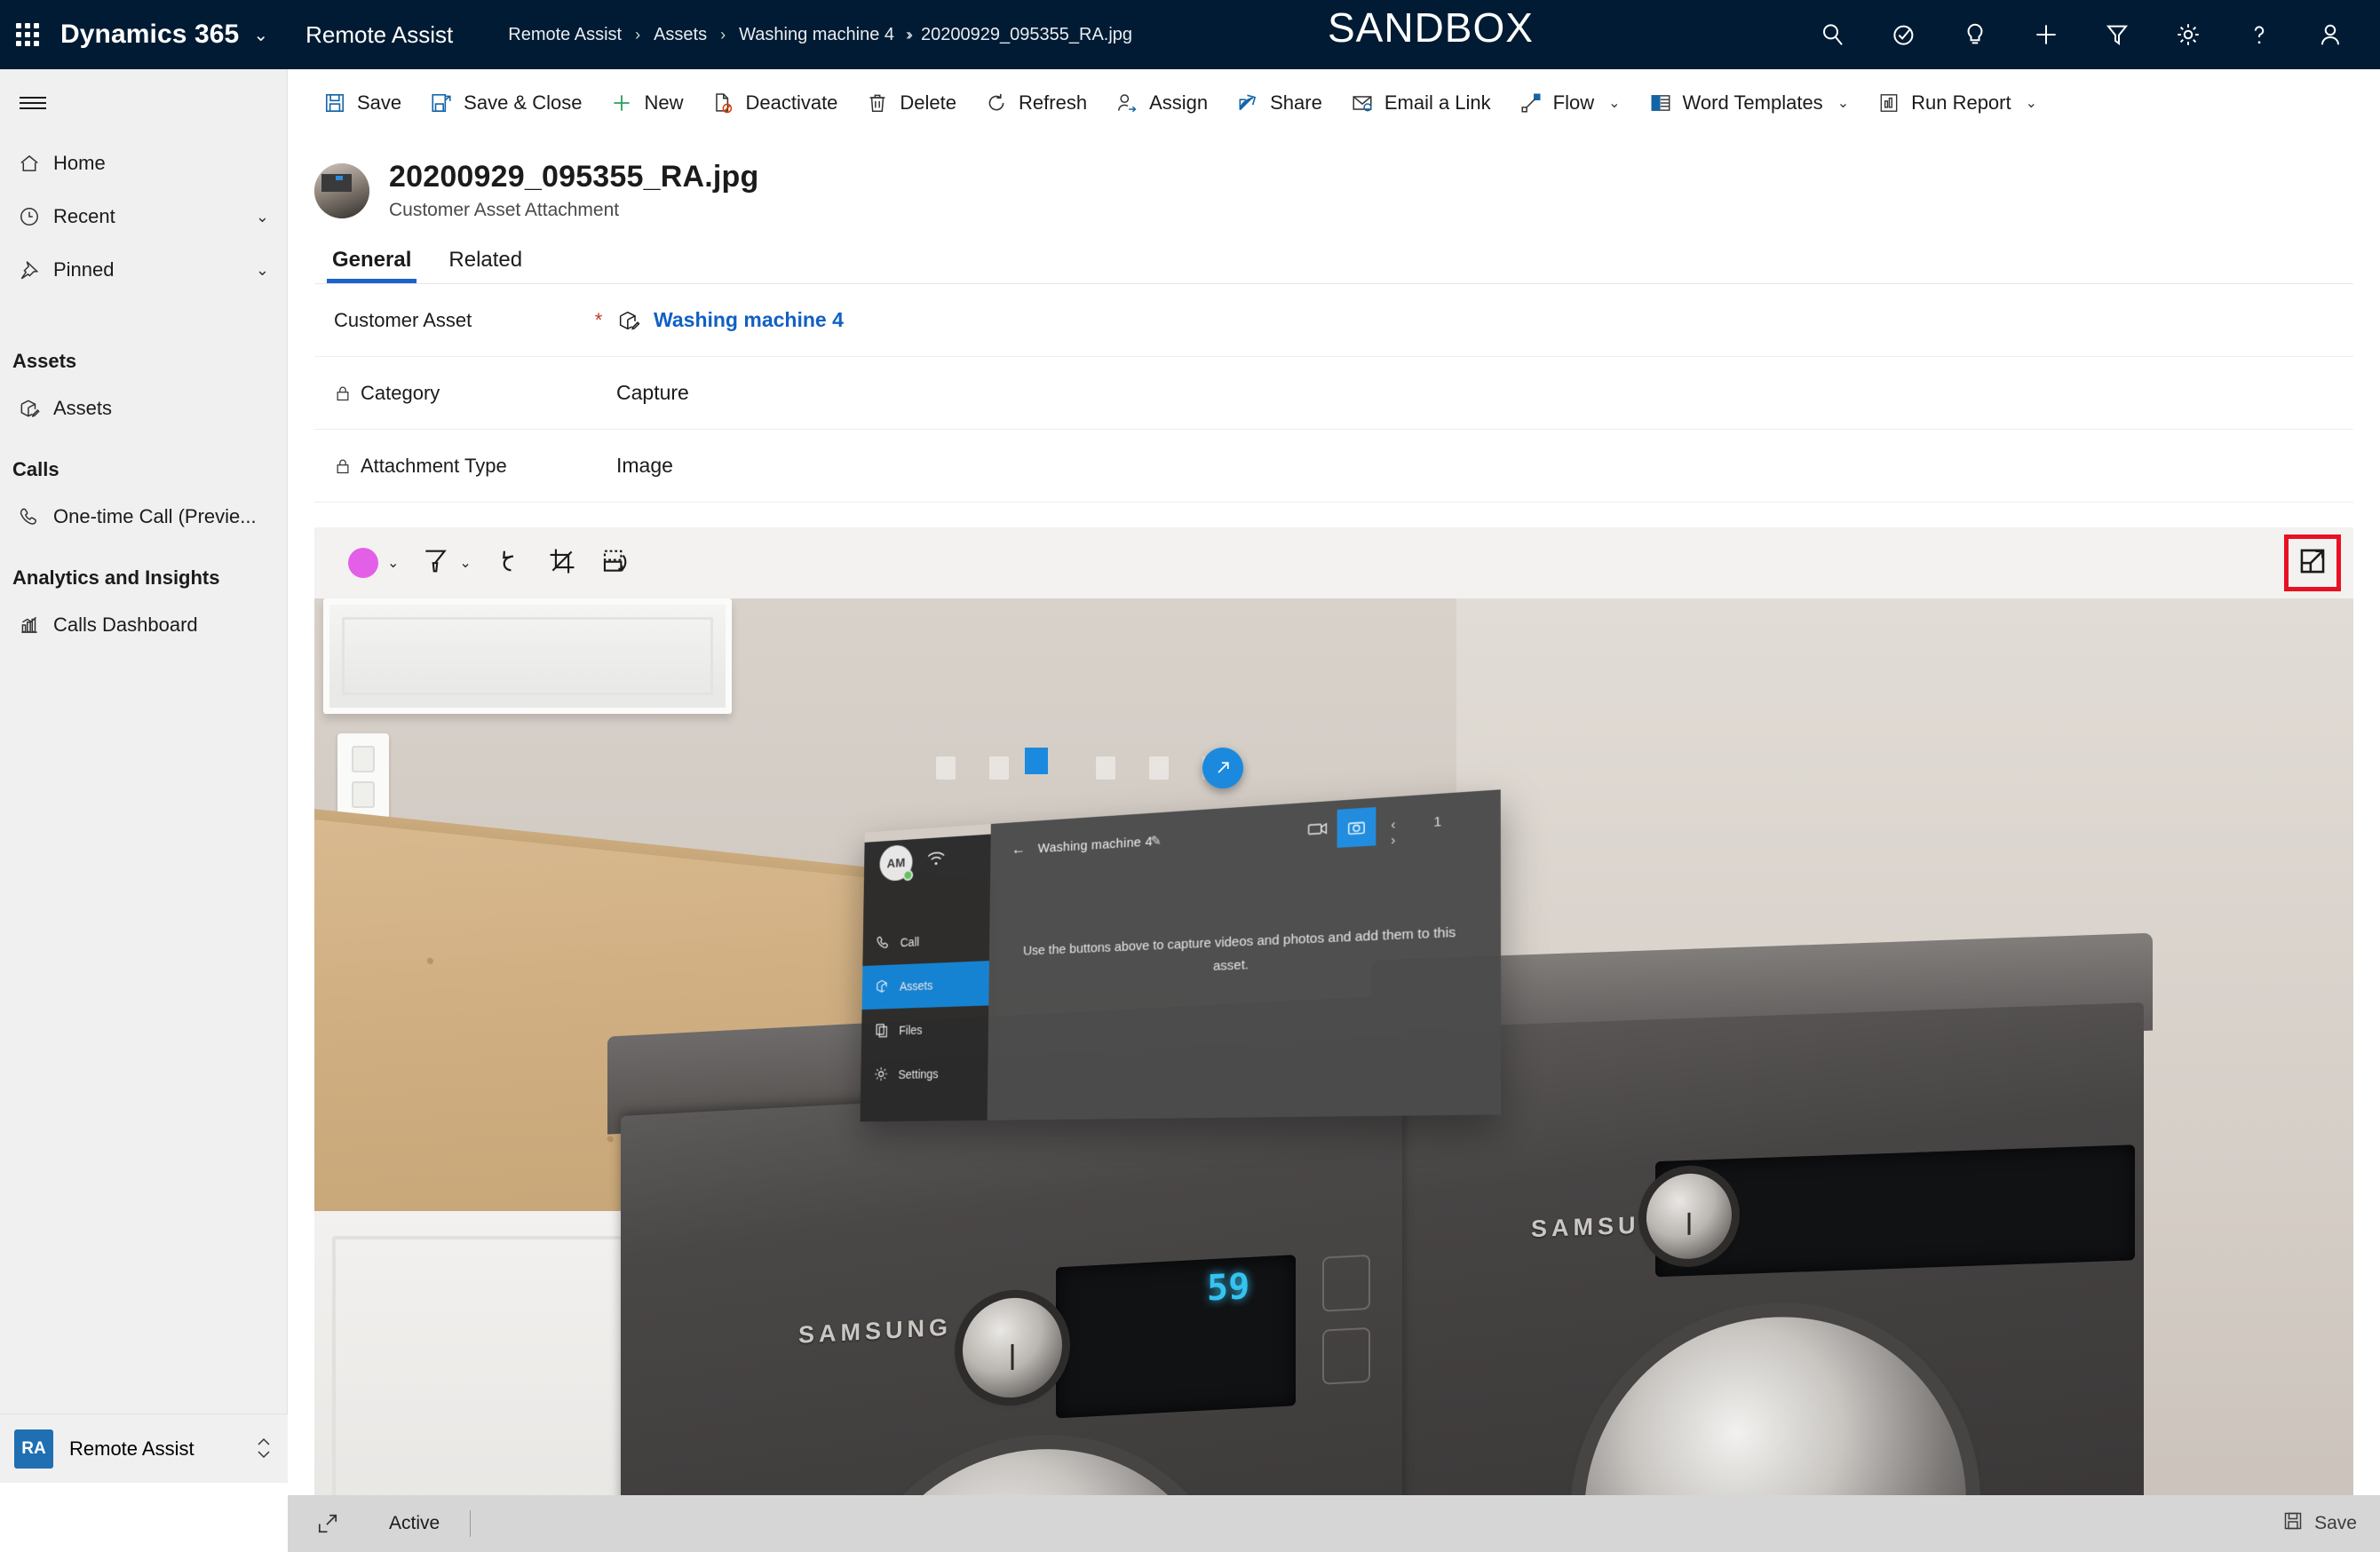 The image size is (2380, 1552). Describe the element at coordinates (27, 34) in the screenshot. I see `app-launcher-button` at that location.